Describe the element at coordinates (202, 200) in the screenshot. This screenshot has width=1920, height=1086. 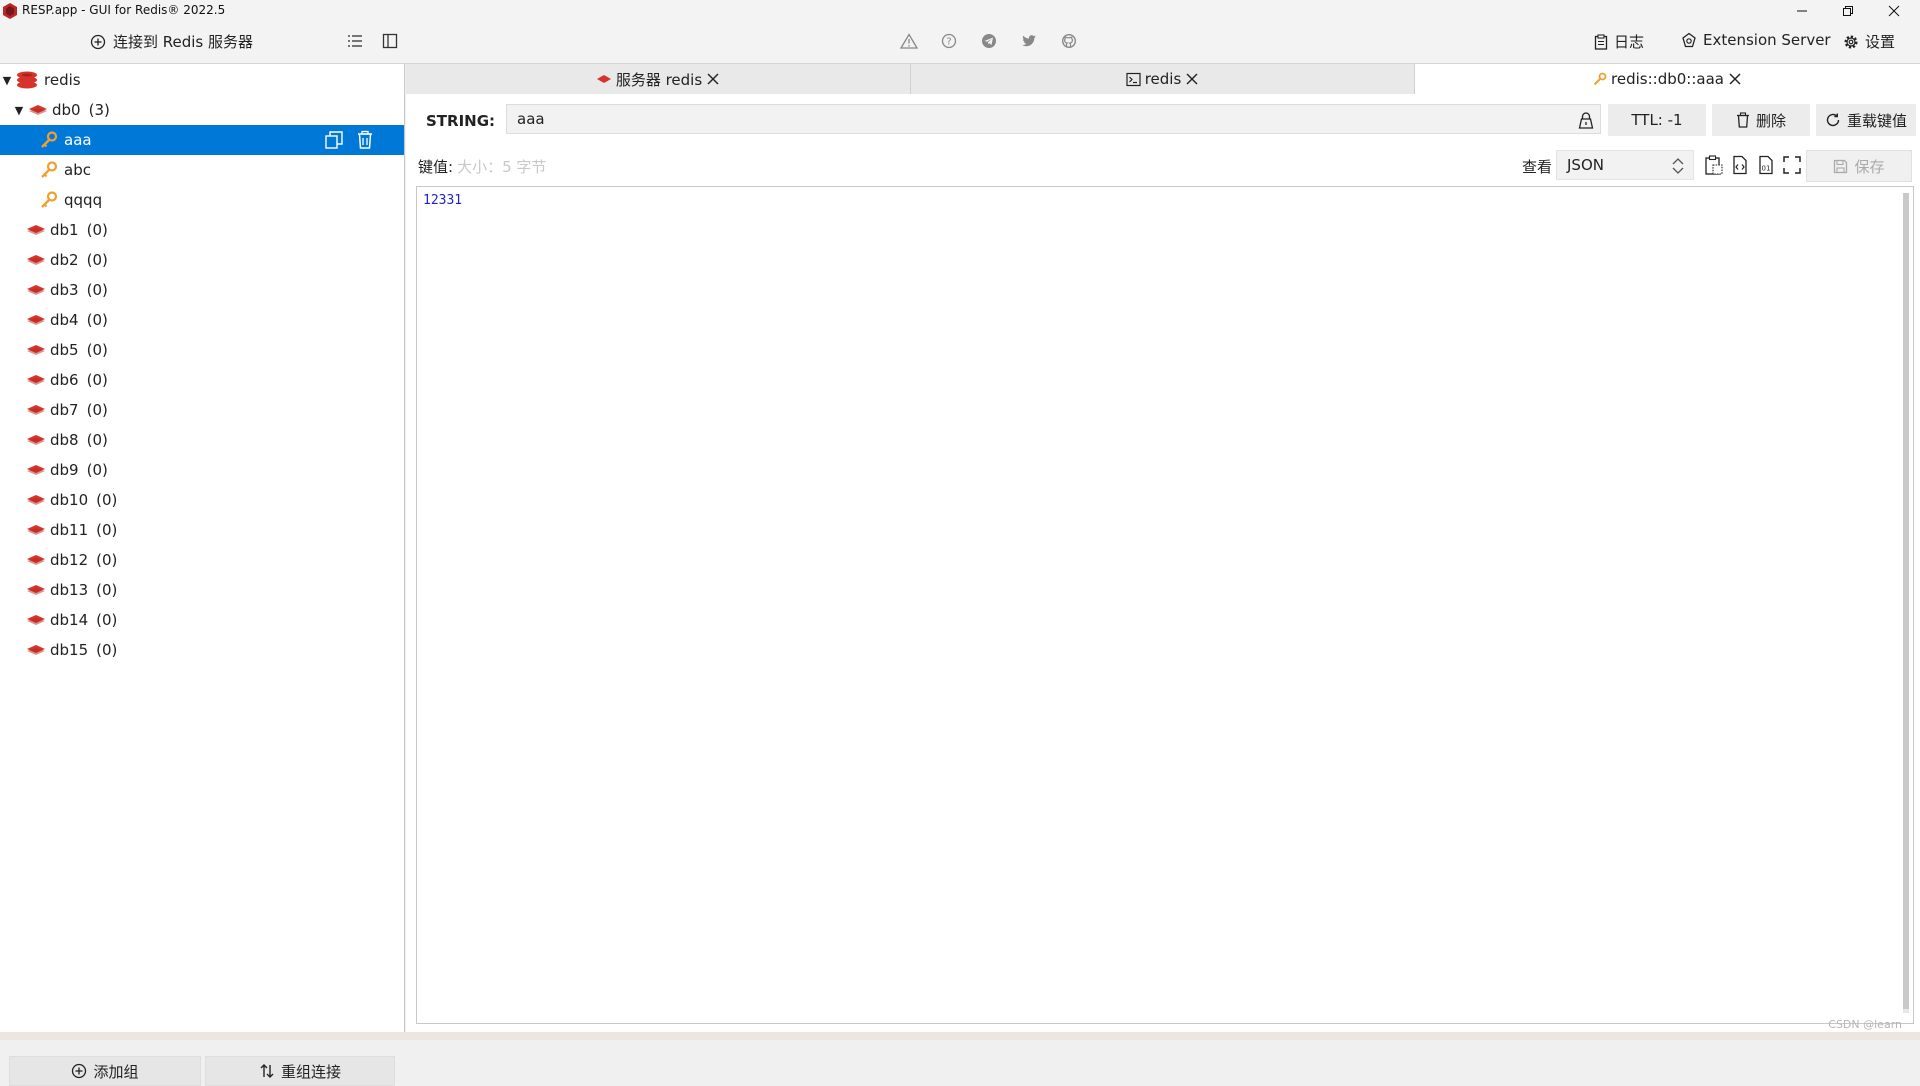
I see `key-node-qqqq: qqqq` at that location.